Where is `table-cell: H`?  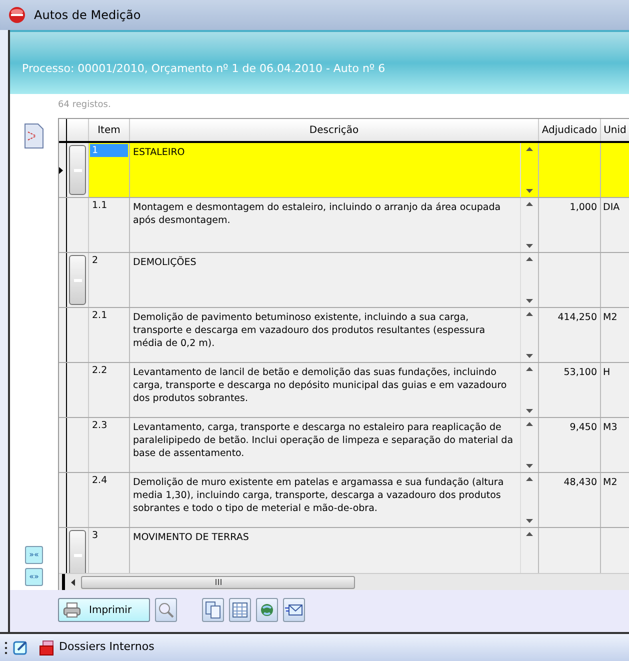 table-cell: H is located at coordinates (606, 372).